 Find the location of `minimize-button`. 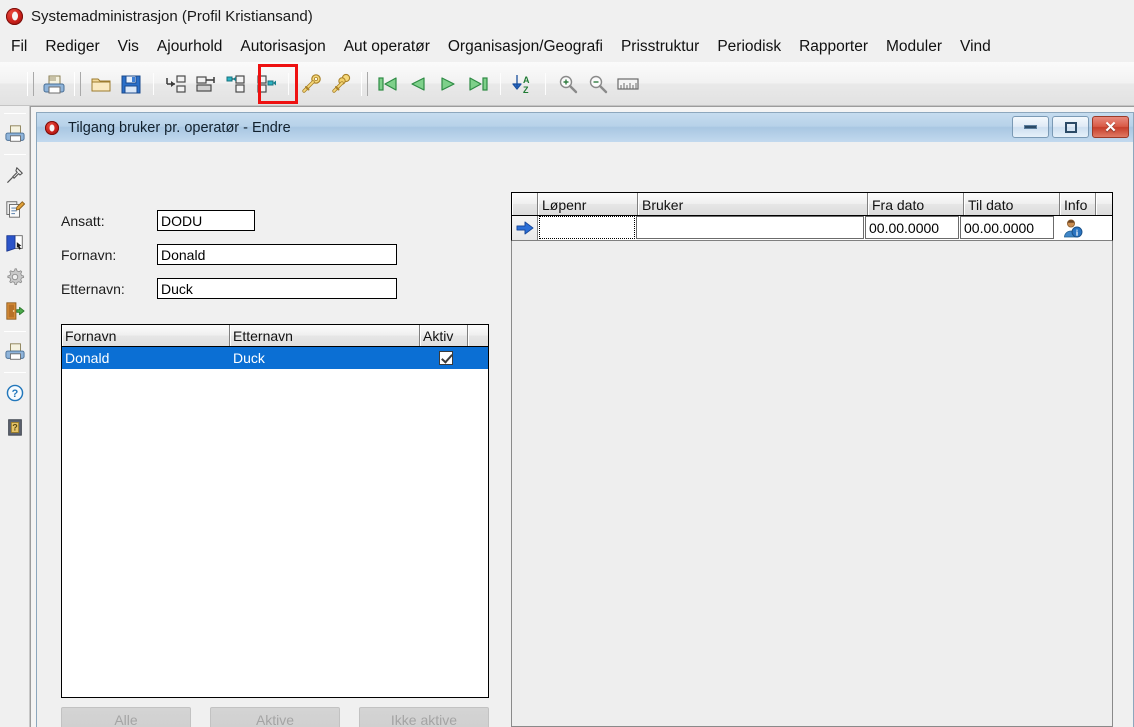

minimize-button is located at coordinates (1030, 127).